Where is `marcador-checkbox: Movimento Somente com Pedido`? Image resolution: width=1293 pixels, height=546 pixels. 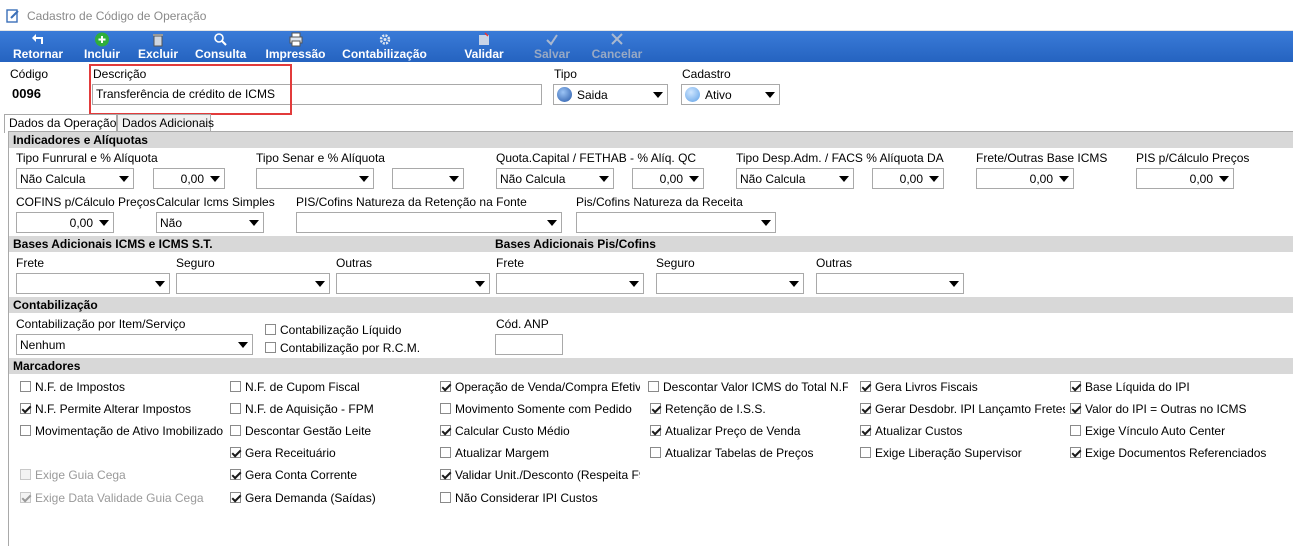 marcador-checkbox: Movimento Somente com Pedido is located at coordinates (540, 409).